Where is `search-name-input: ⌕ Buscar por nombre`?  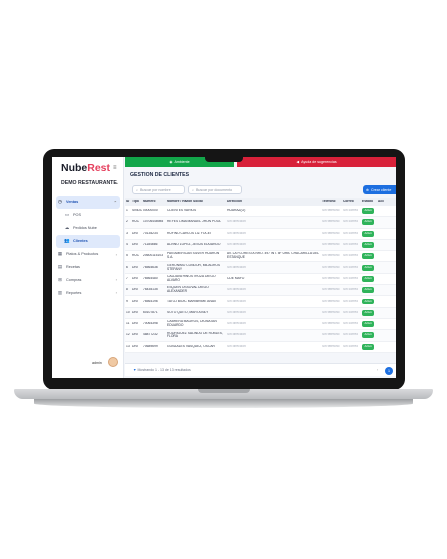
search-name-input: ⌕ Buscar por nombre is located at coordinates (158, 189).